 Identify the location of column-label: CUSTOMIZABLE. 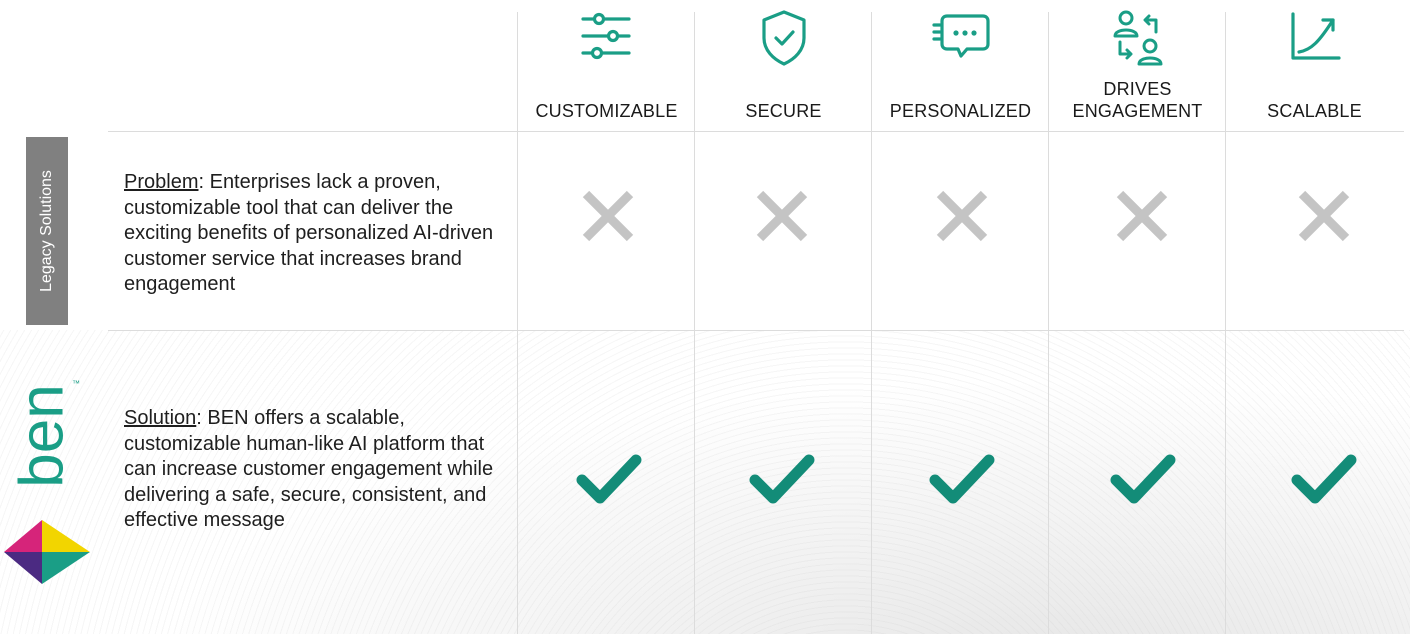
(606, 111).